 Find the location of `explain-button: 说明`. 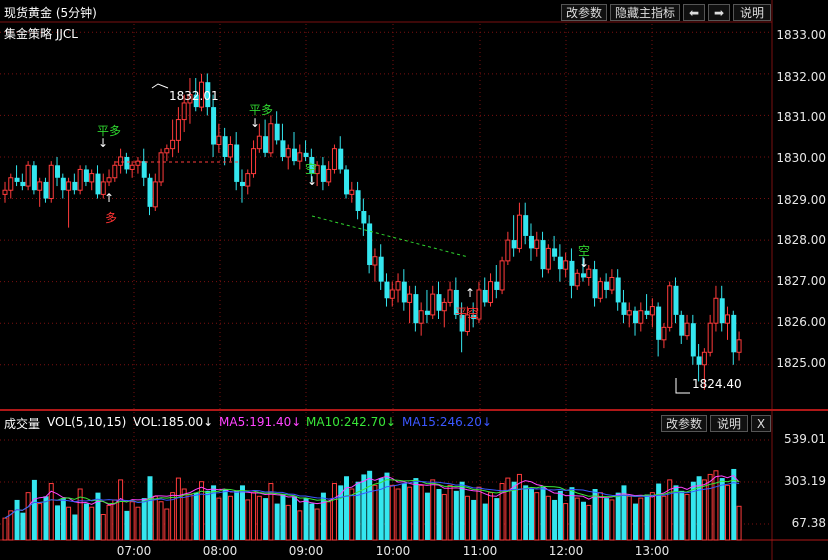

explain-button: 说明 is located at coordinates (752, 12).